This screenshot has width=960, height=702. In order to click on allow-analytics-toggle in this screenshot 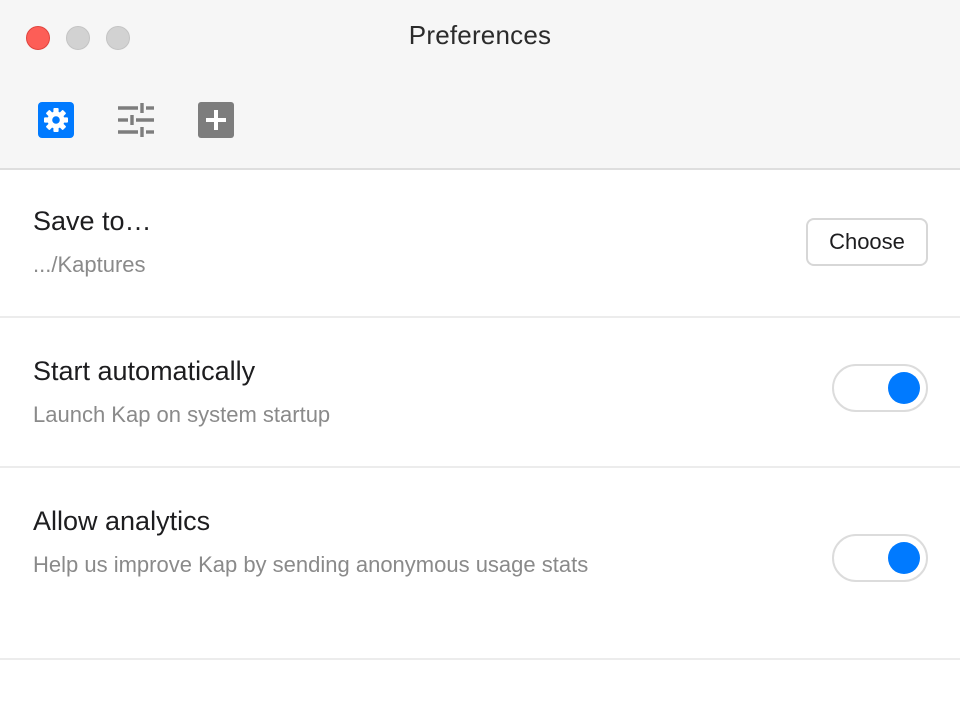, I will do `click(880, 558)`.